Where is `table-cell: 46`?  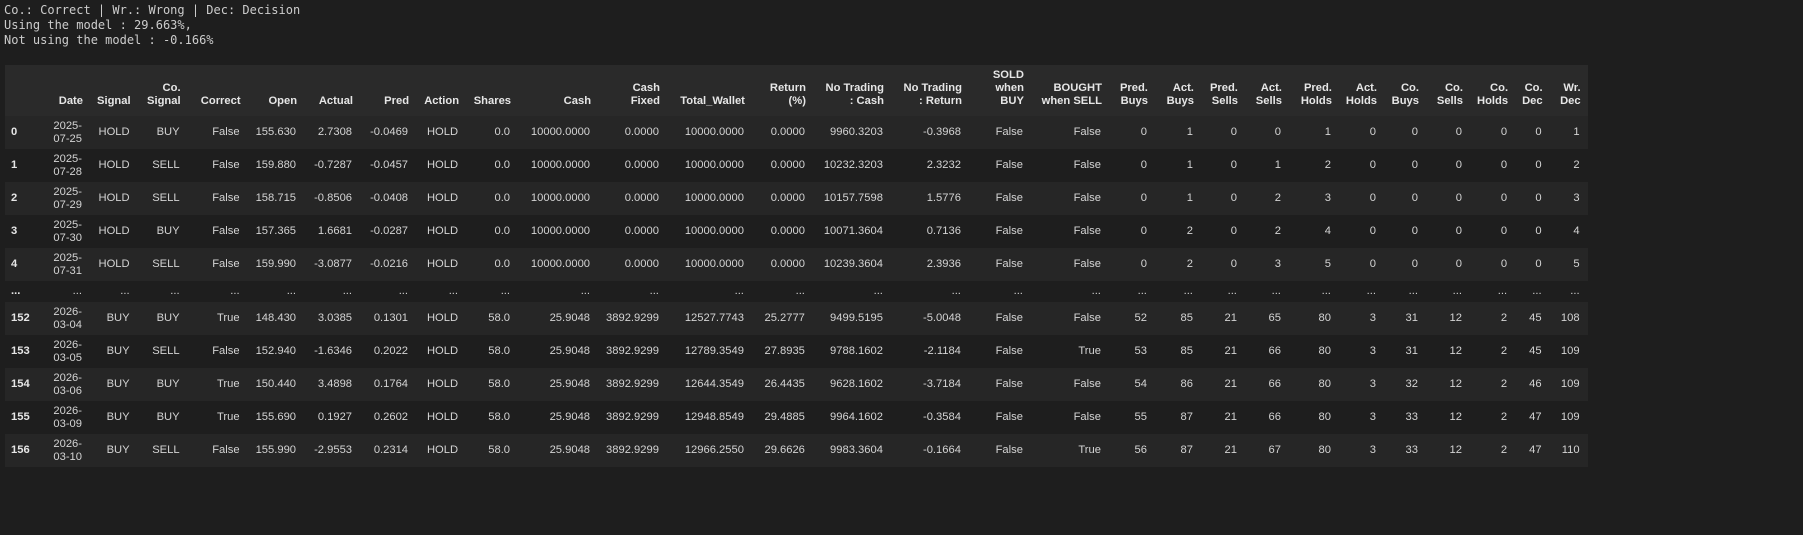 table-cell: 46 is located at coordinates (1535, 384).